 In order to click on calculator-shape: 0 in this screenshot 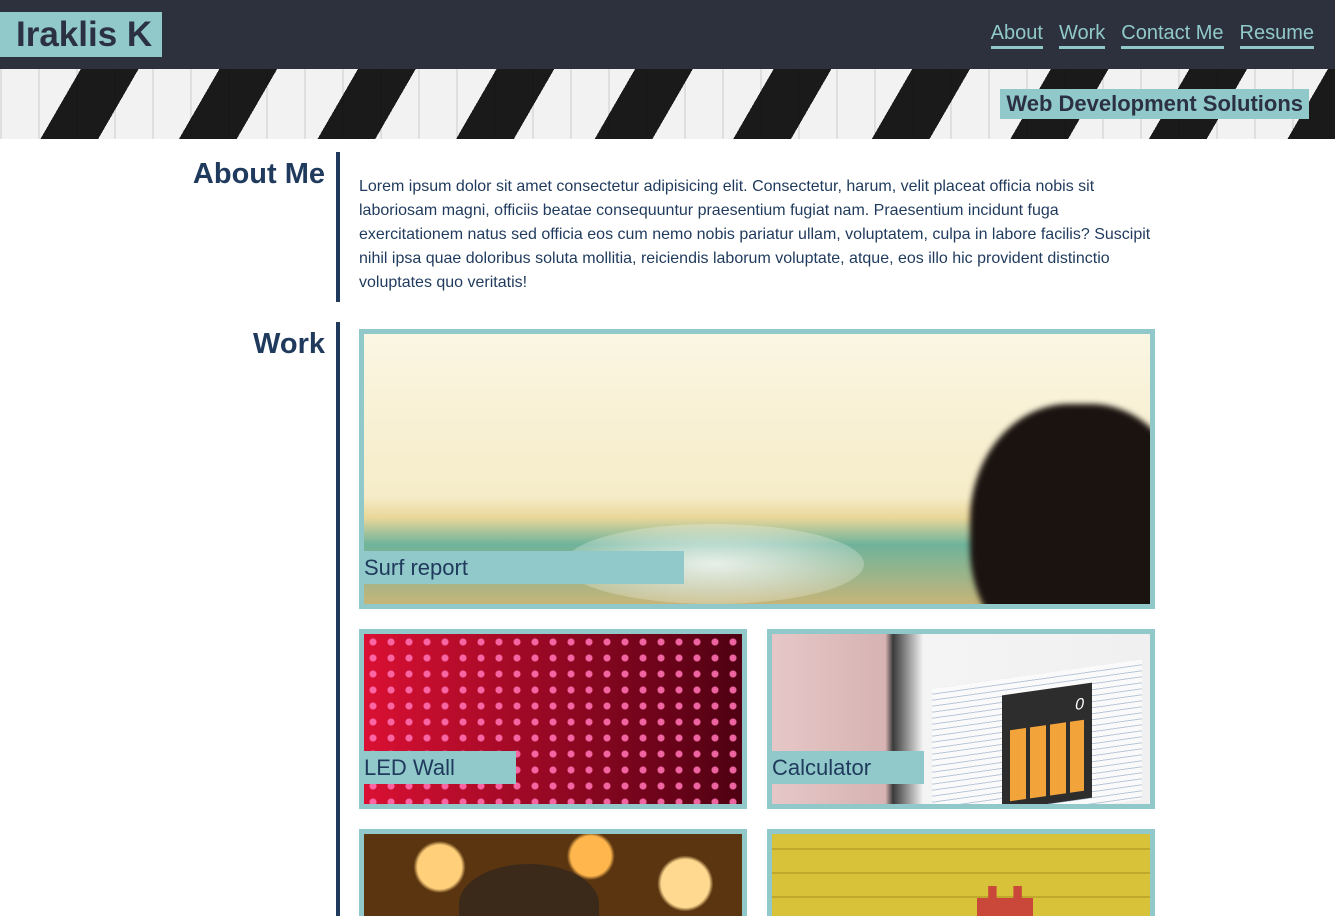, I will do `click(1047, 743)`.